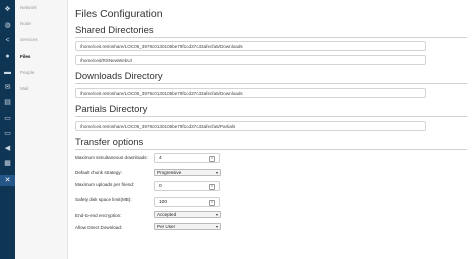 The width and height of the screenshot is (474, 259). Describe the element at coordinates (7, 102) in the screenshot. I see `forum-icon: ▤` at that location.